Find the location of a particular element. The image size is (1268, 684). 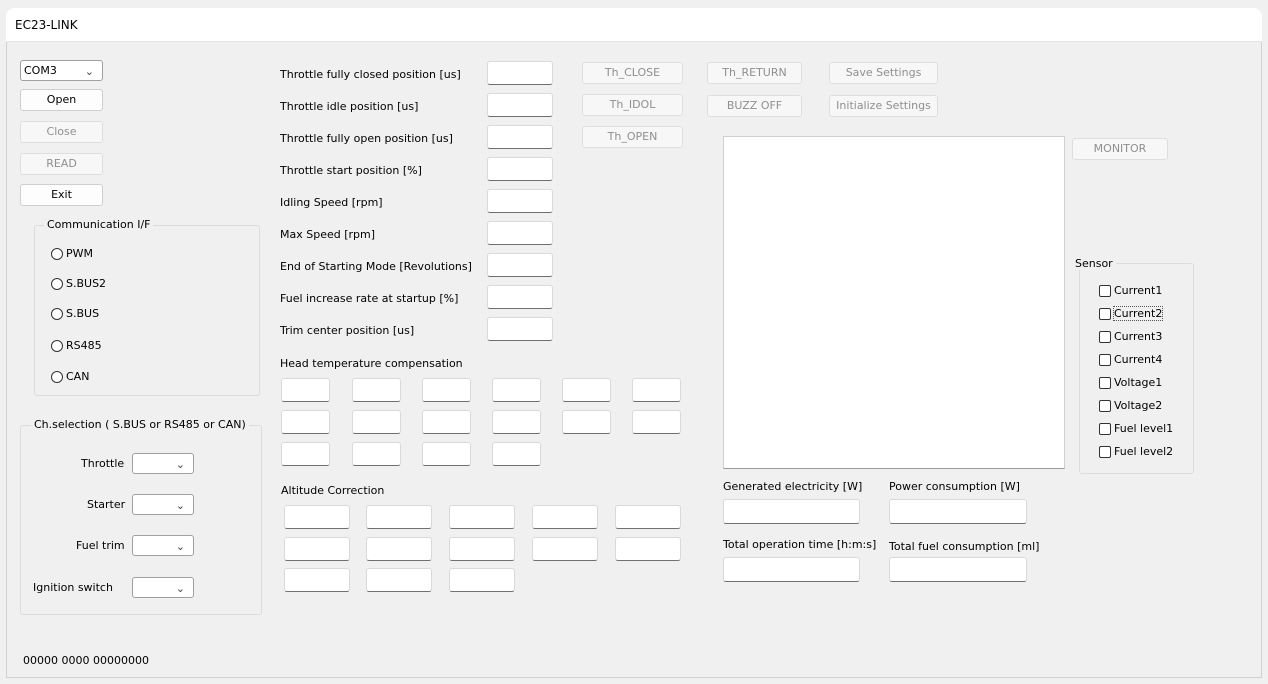

read-button: READ is located at coordinates (61, 164).